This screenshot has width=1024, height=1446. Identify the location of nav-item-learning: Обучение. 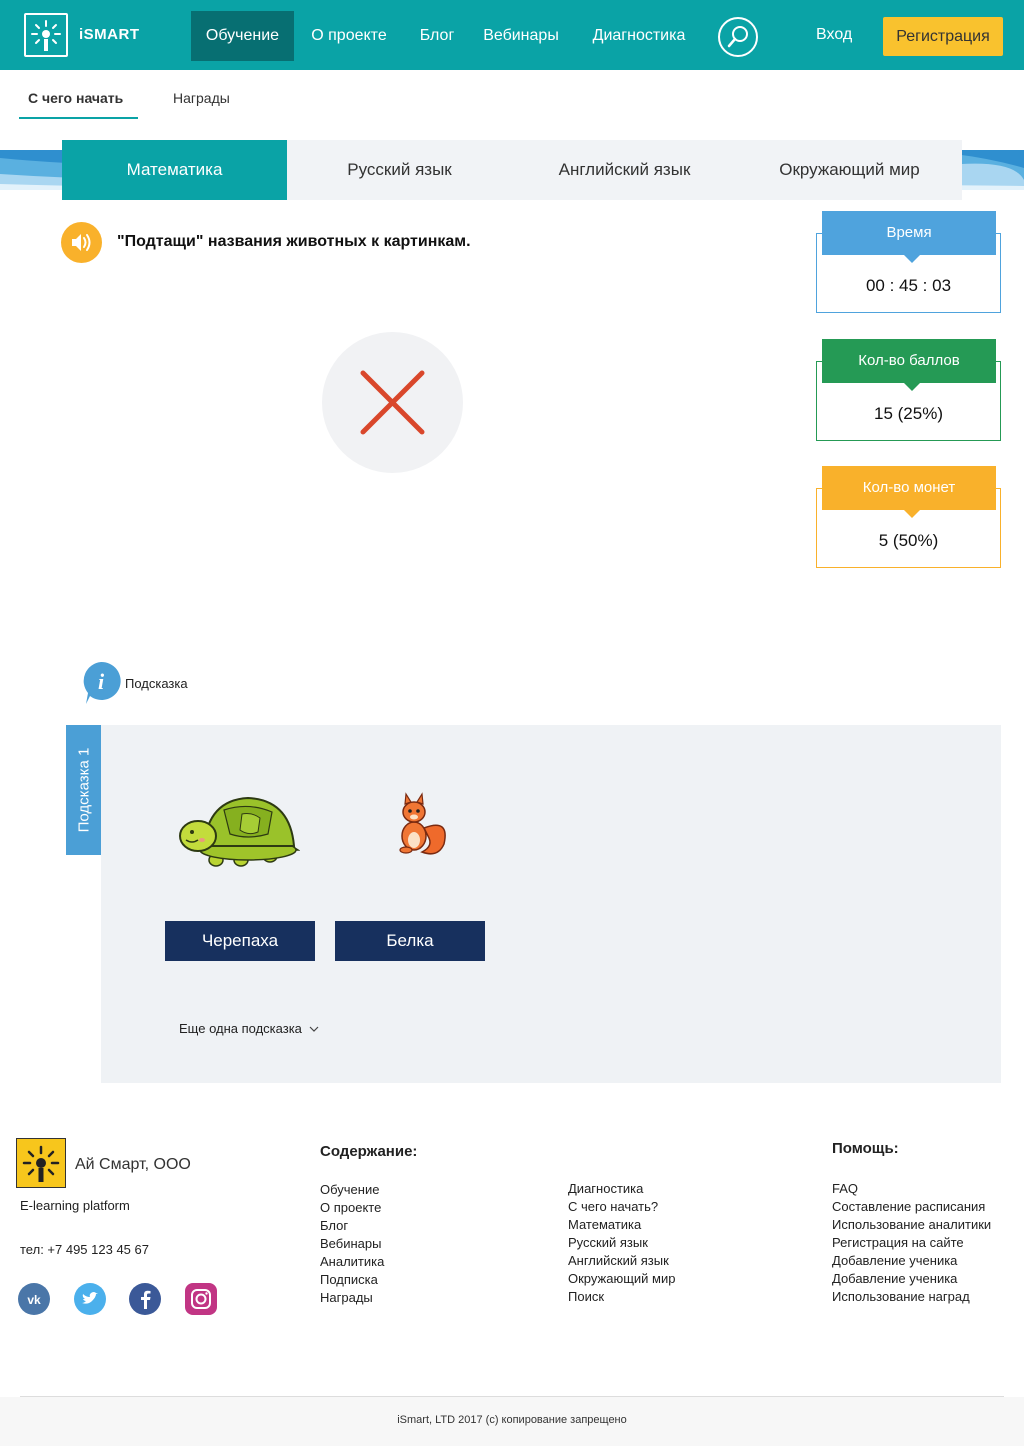
(242, 36).